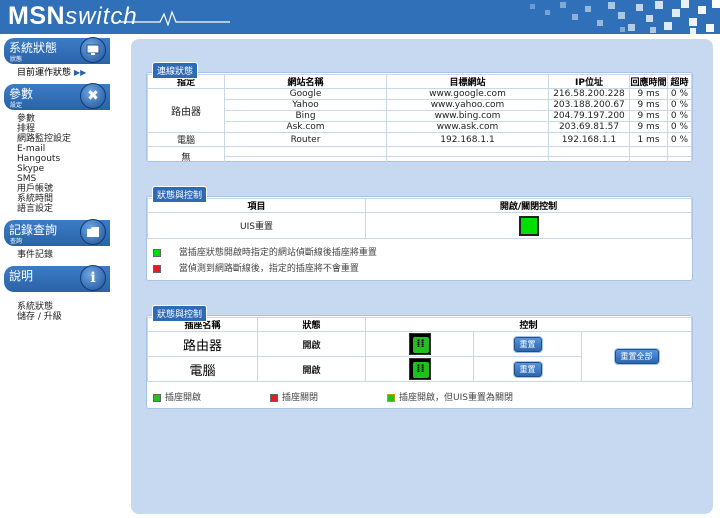 The height and width of the screenshot is (518, 720). I want to click on legend-off-row: 當偵測到網路斷線後，指定的插座將不會重置, so click(419, 269).